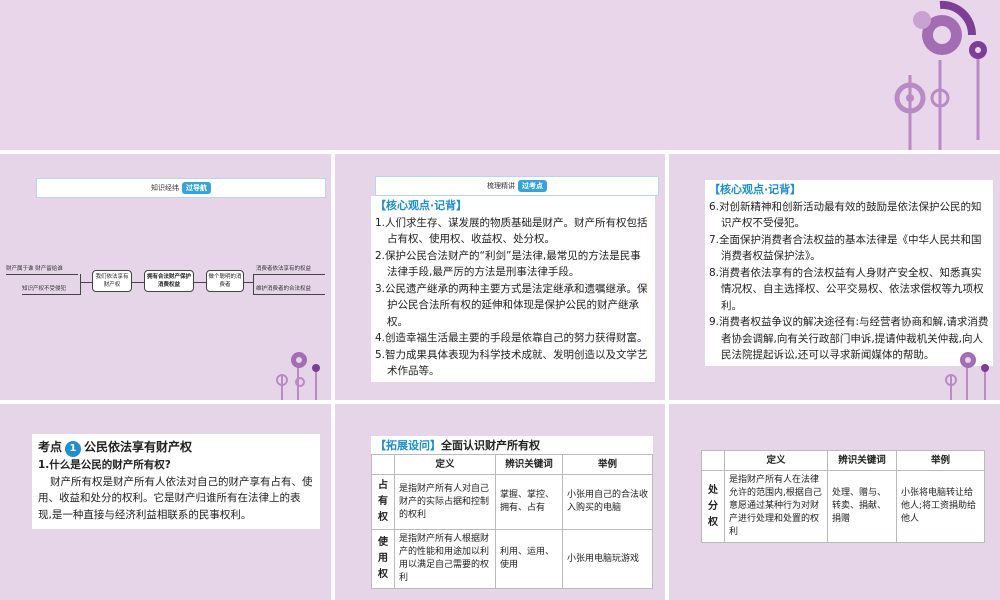 Image resolution: width=1000 pixels, height=600 pixels. I want to click on table-cell: 小张将电脑转让给他人;将工资捐助给他人, so click(940, 506).